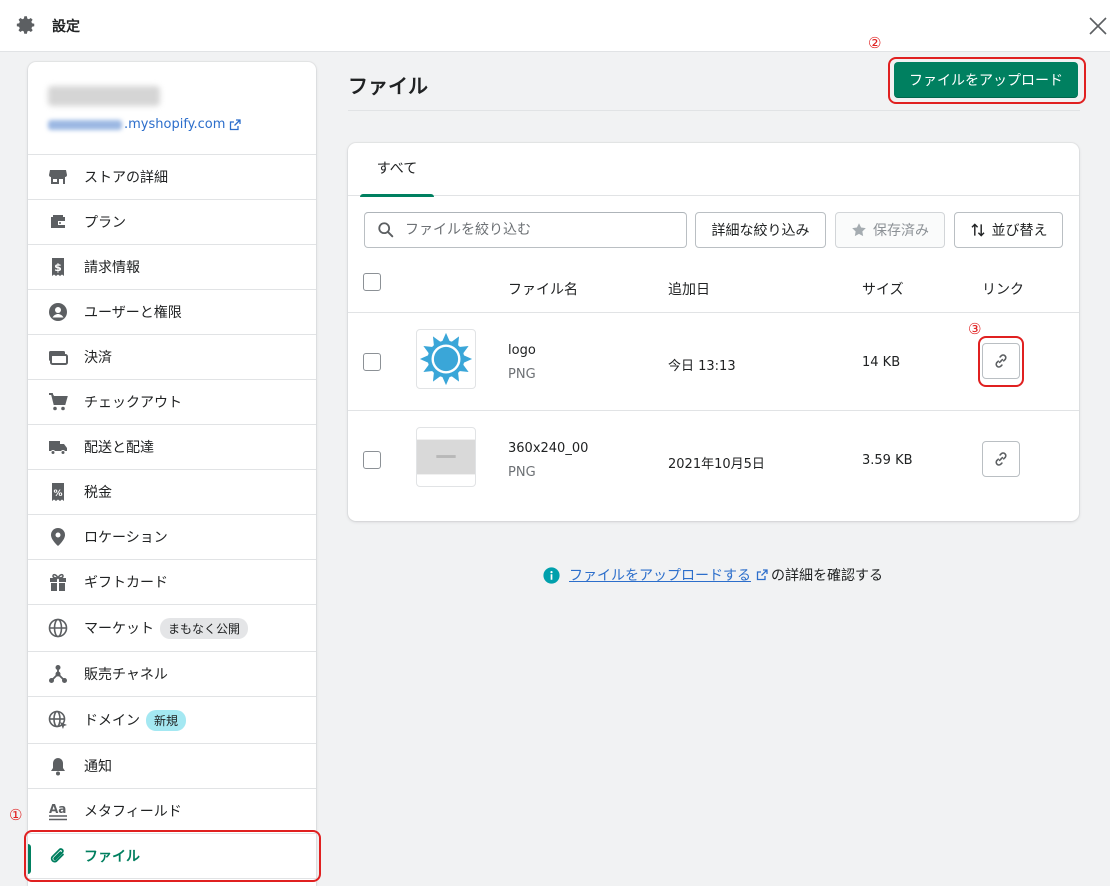 The height and width of the screenshot is (886, 1110). Describe the element at coordinates (66, 27) in the screenshot. I see `window-title: 設定` at that location.